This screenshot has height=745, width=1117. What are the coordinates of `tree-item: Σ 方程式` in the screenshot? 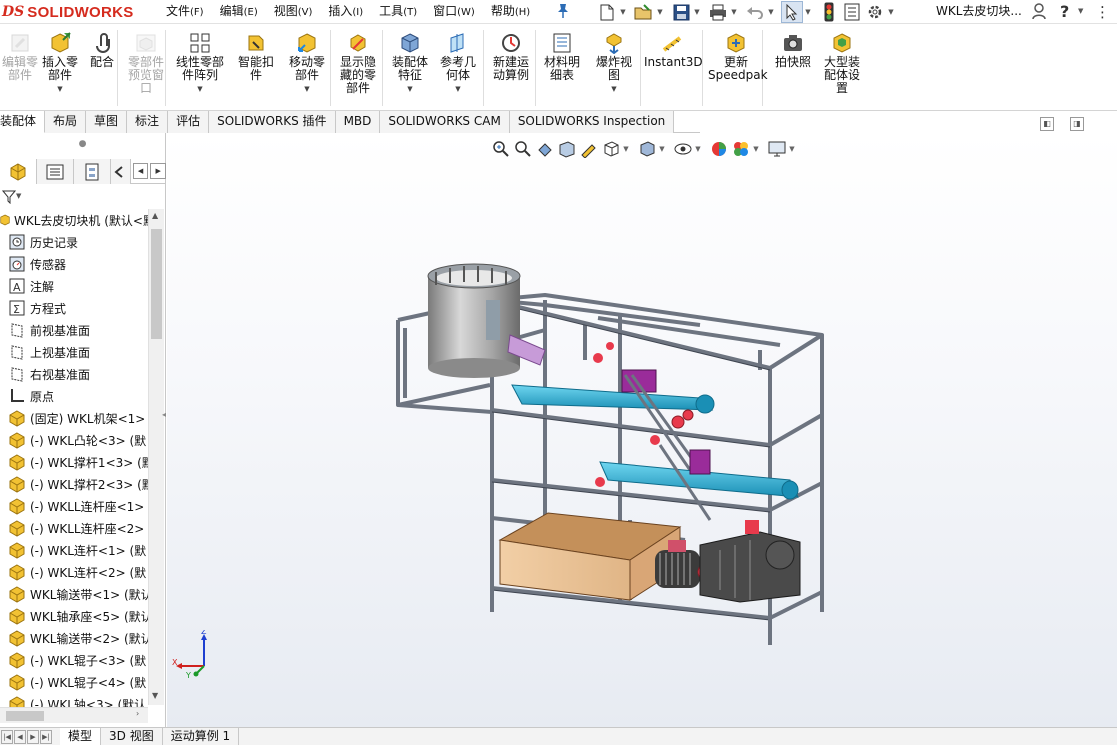 It's located at (74, 308).